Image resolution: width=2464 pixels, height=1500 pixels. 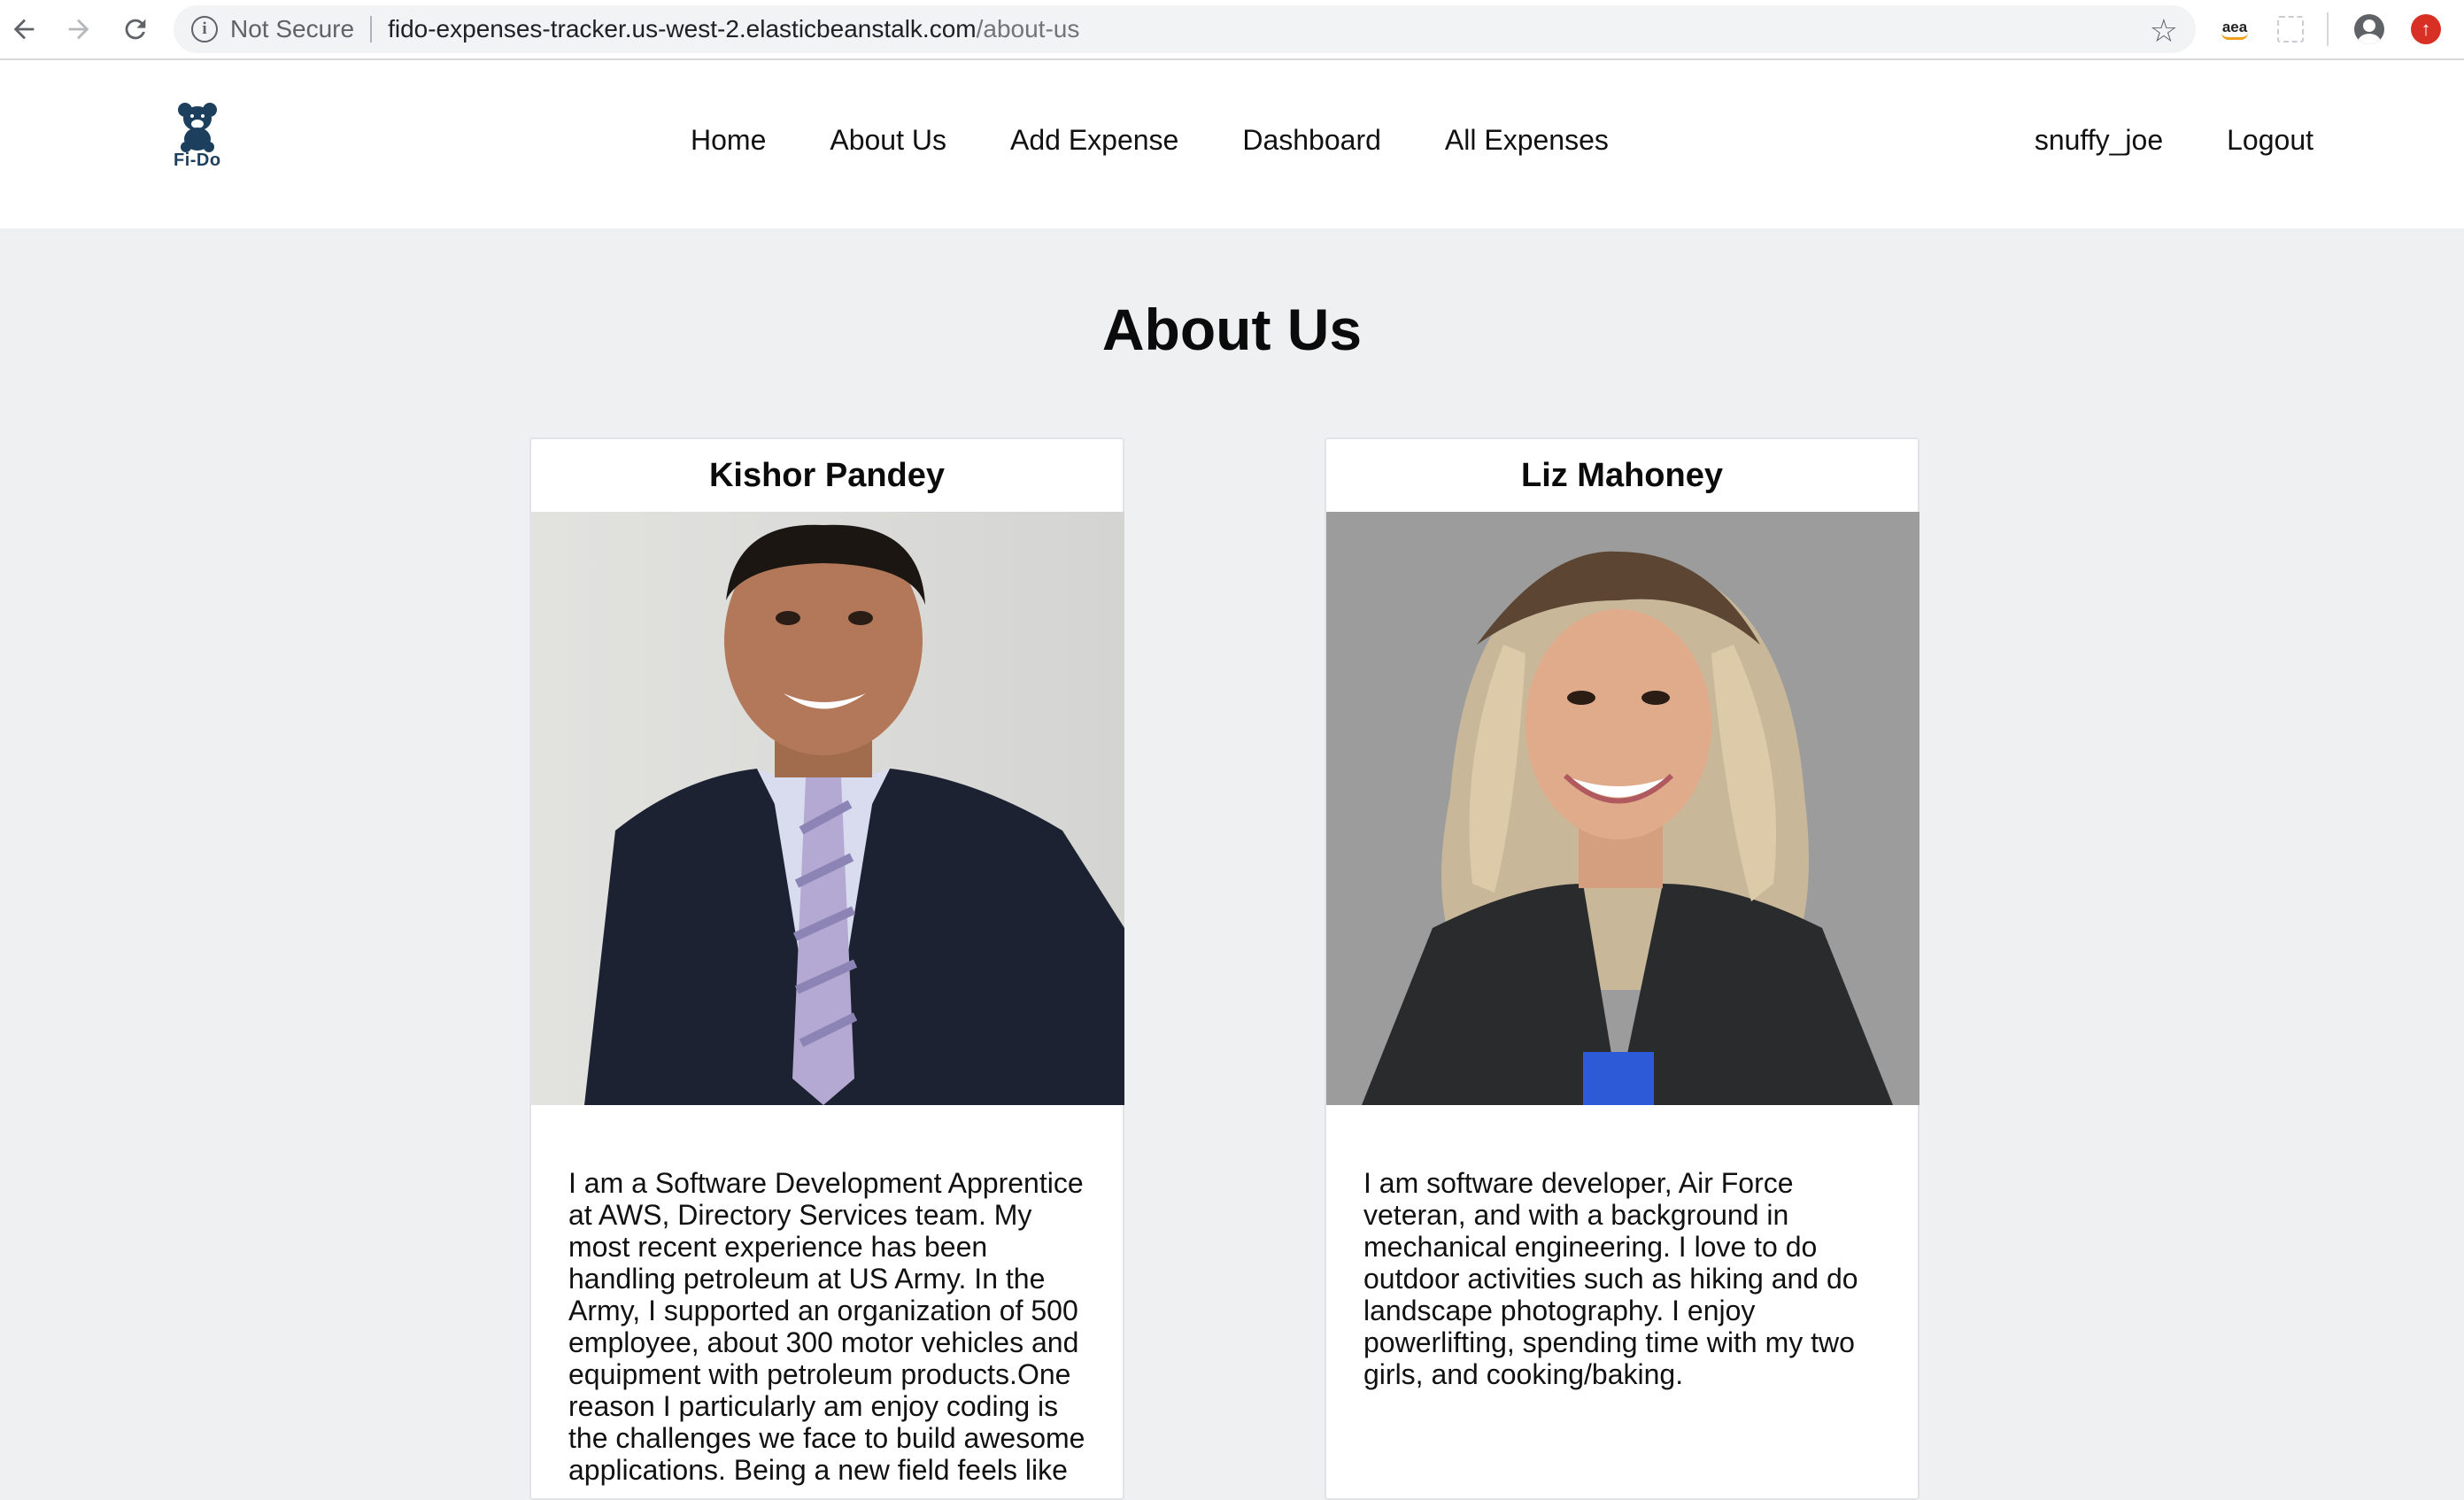 What do you see at coordinates (1311, 140) in the screenshot?
I see `nav-dashboard-link: Dashboard` at bounding box center [1311, 140].